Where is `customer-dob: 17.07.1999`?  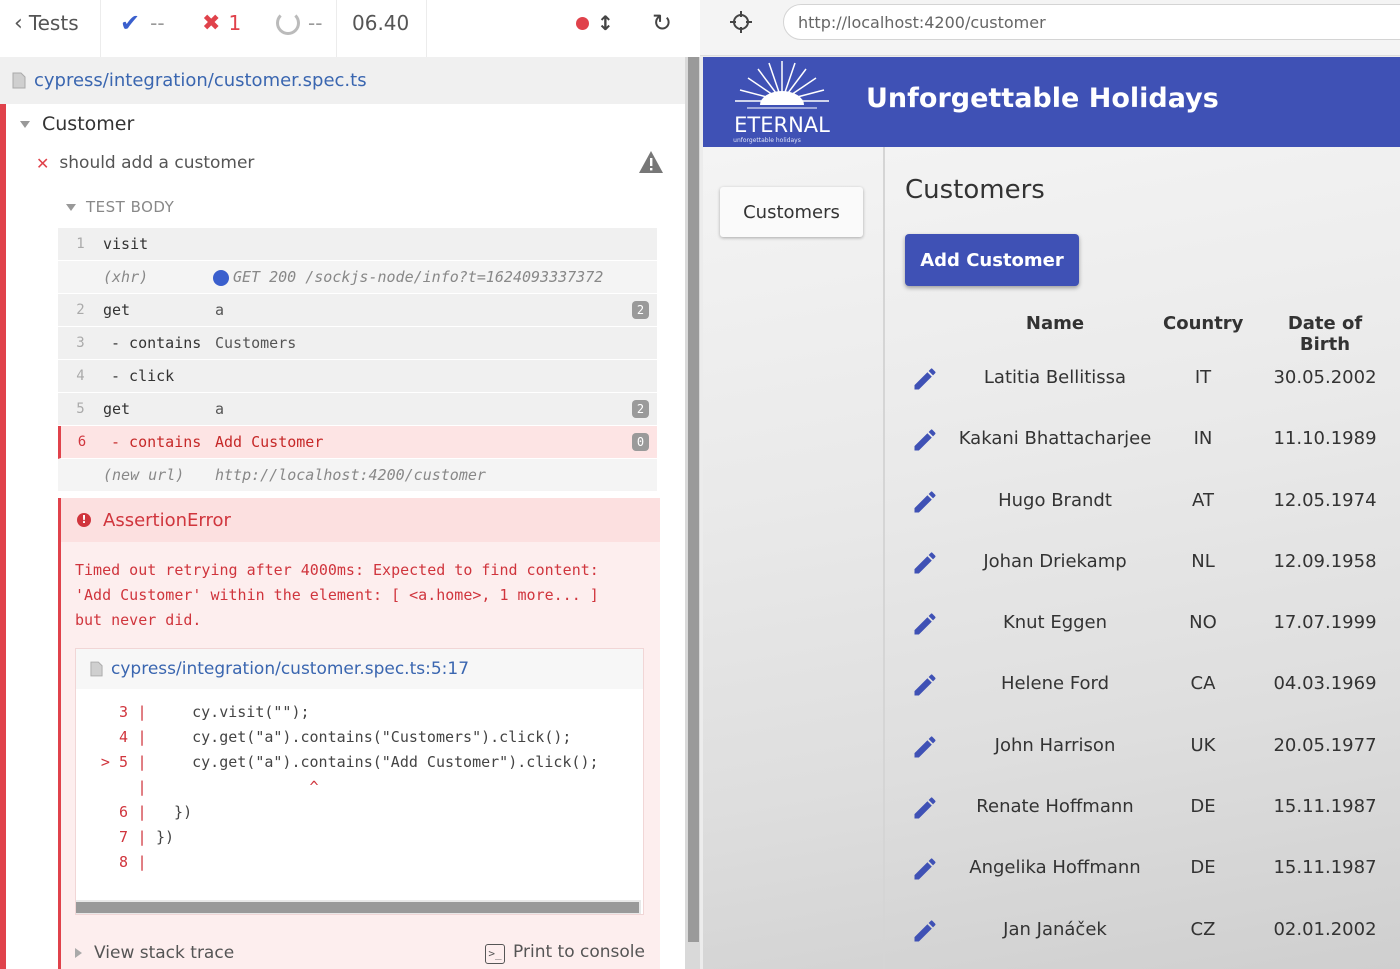 customer-dob: 17.07.1999 is located at coordinates (1325, 623).